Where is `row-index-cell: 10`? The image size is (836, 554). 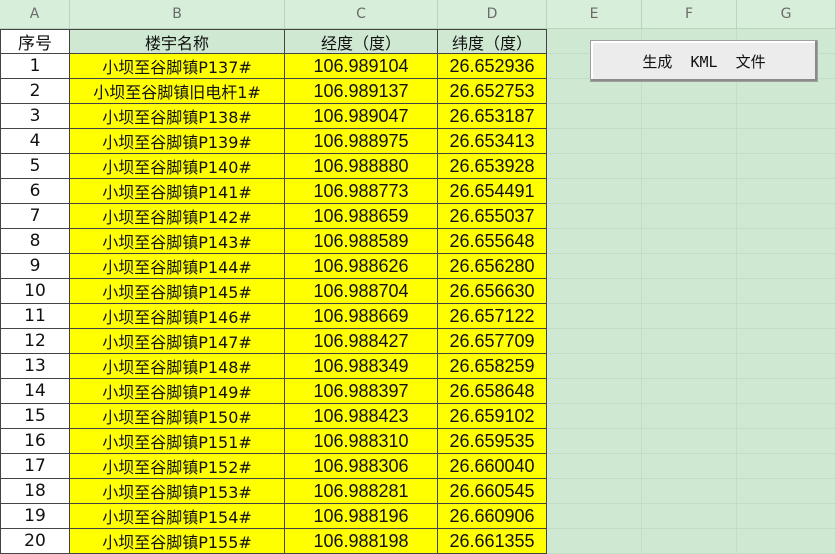 row-index-cell: 10 is located at coordinates (35, 291).